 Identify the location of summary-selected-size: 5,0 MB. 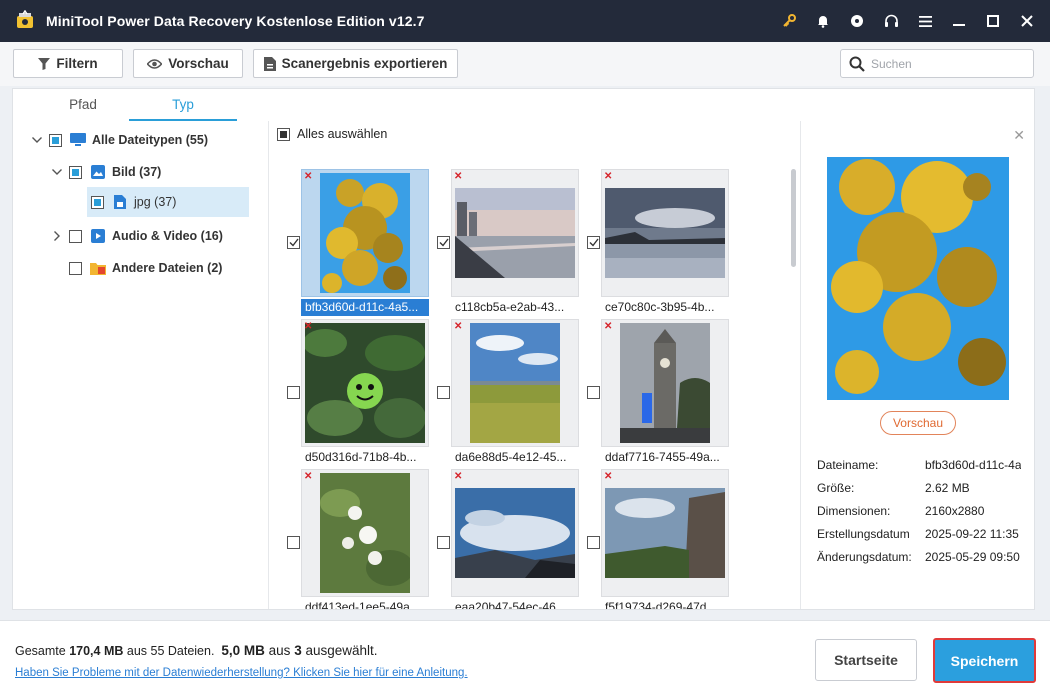
(243, 650).